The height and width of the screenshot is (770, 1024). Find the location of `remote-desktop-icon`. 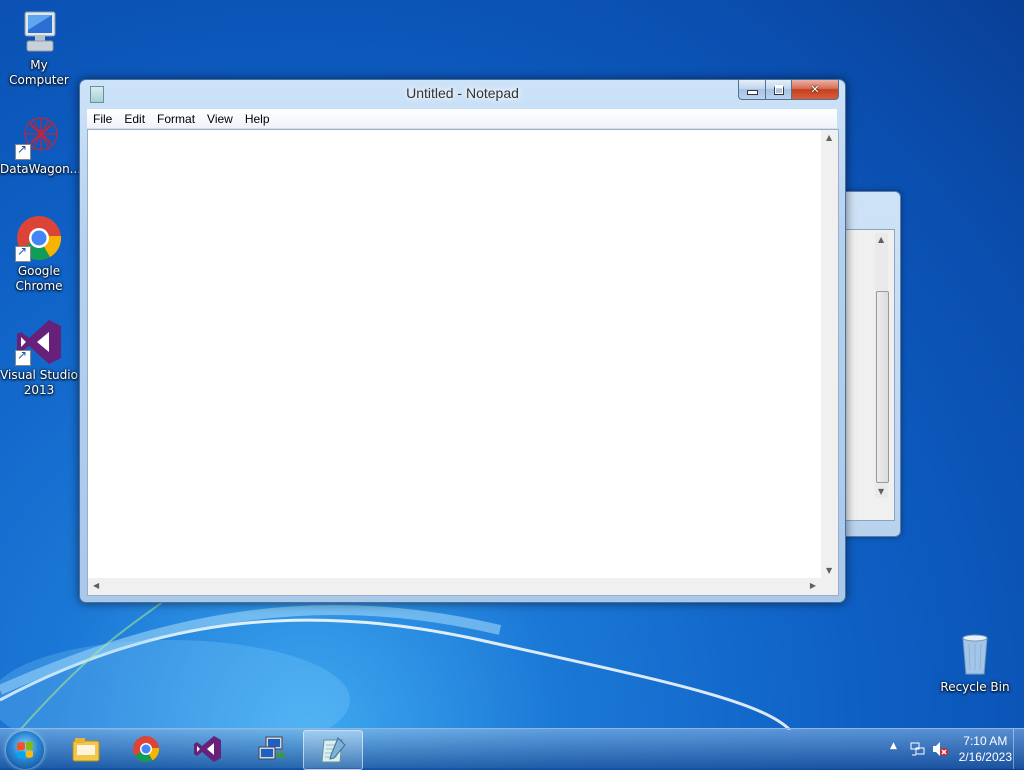

remote-desktop-icon is located at coordinates (271, 748).